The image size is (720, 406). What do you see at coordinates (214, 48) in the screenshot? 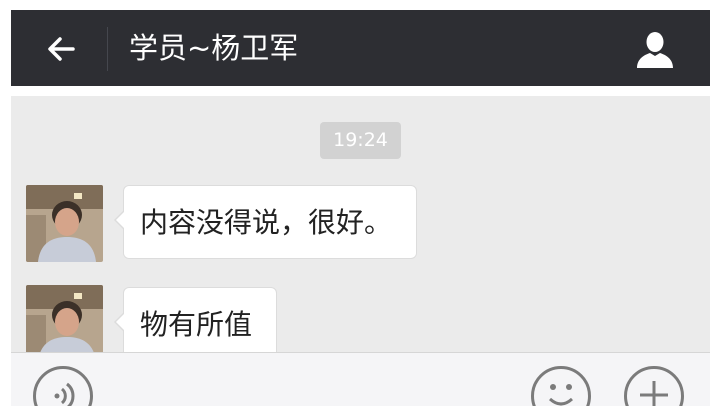
I see `chat-title: 学员~杨卫军` at bounding box center [214, 48].